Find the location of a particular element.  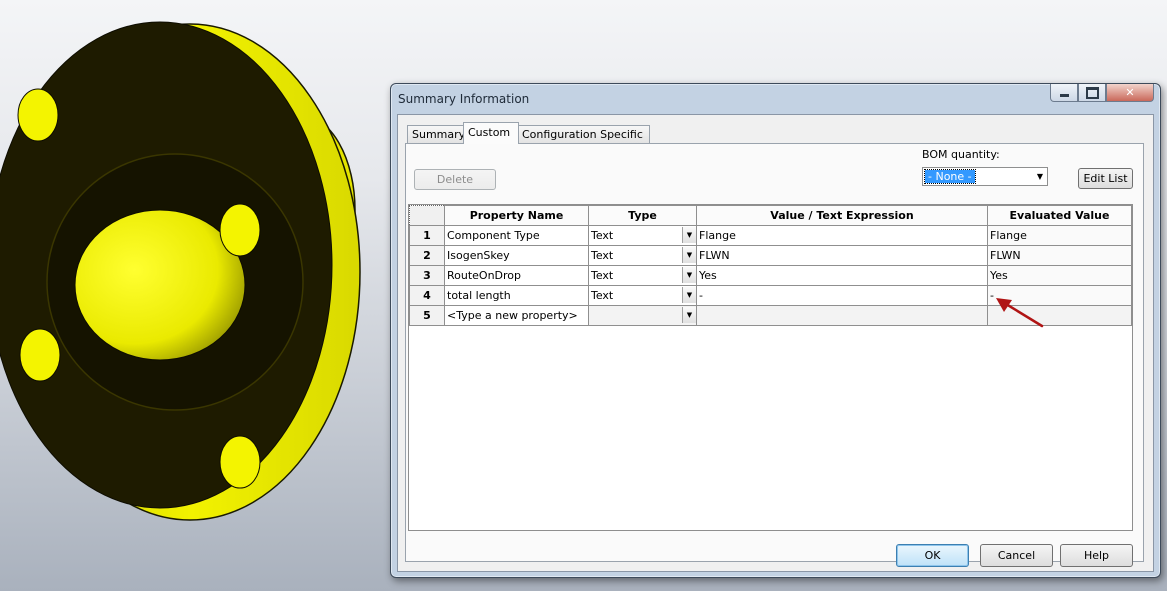

column-header-property-name: Property Name is located at coordinates (516, 215).